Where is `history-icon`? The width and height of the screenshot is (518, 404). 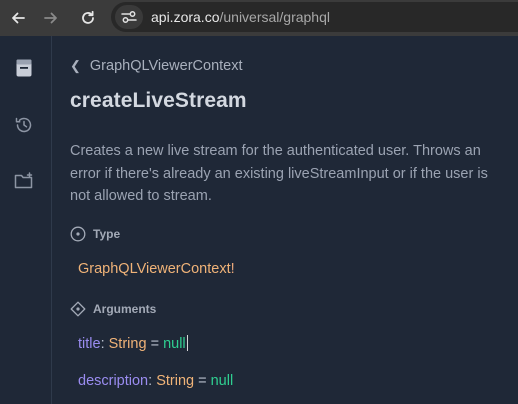
history-icon is located at coordinates (23, 125).